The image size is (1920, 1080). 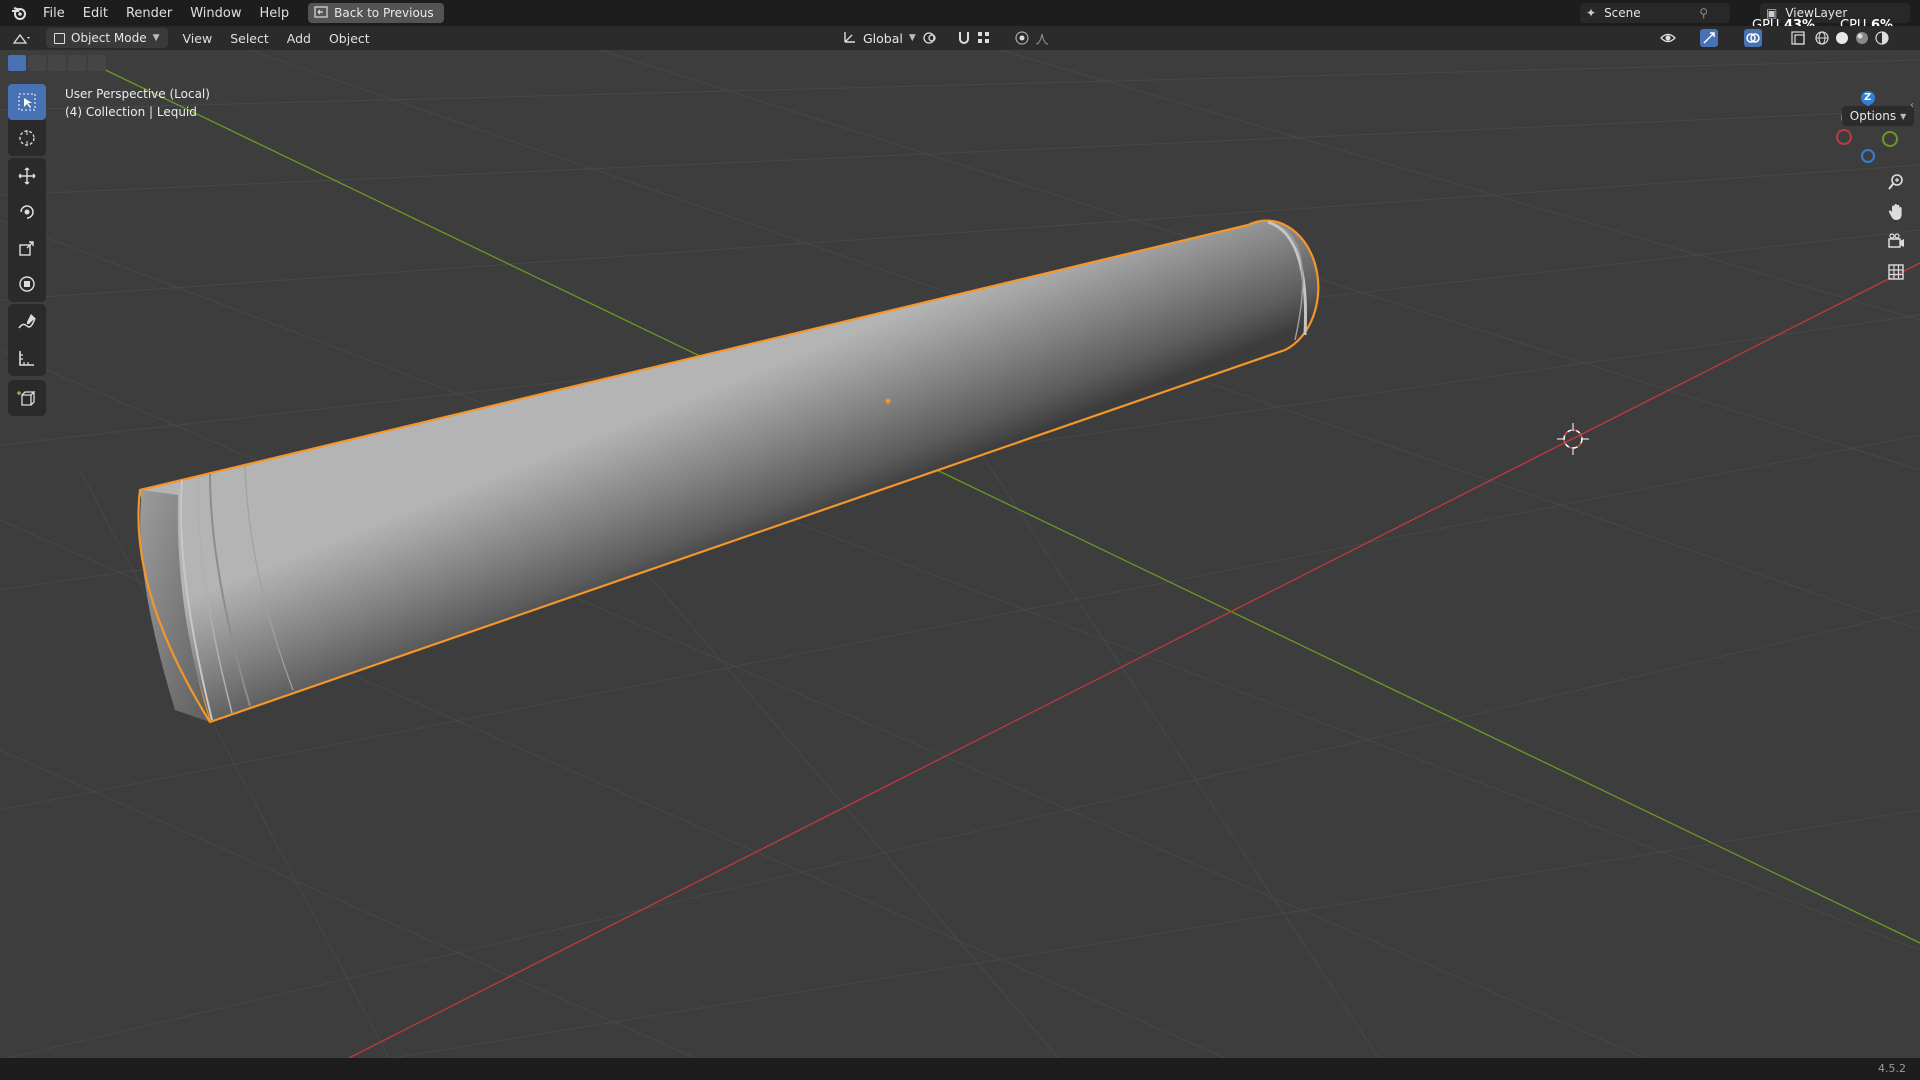 What do you see at coordinates (1868, 97) in the screenshot?
I see `gizmo-z-label: Z` at bounding box center [1868, 97].